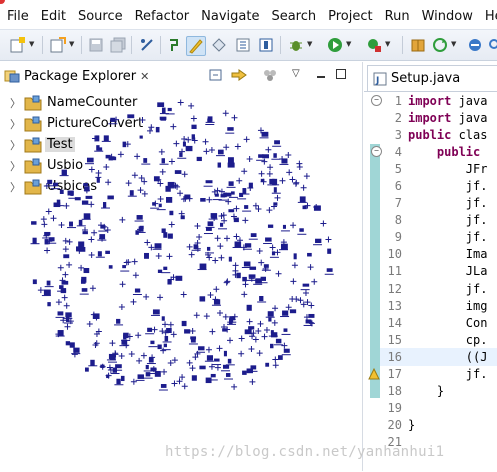  What do you see at coordinates (430, 100) in the screenshot?
I see `keyword: import` at bounding box center [430, 100].